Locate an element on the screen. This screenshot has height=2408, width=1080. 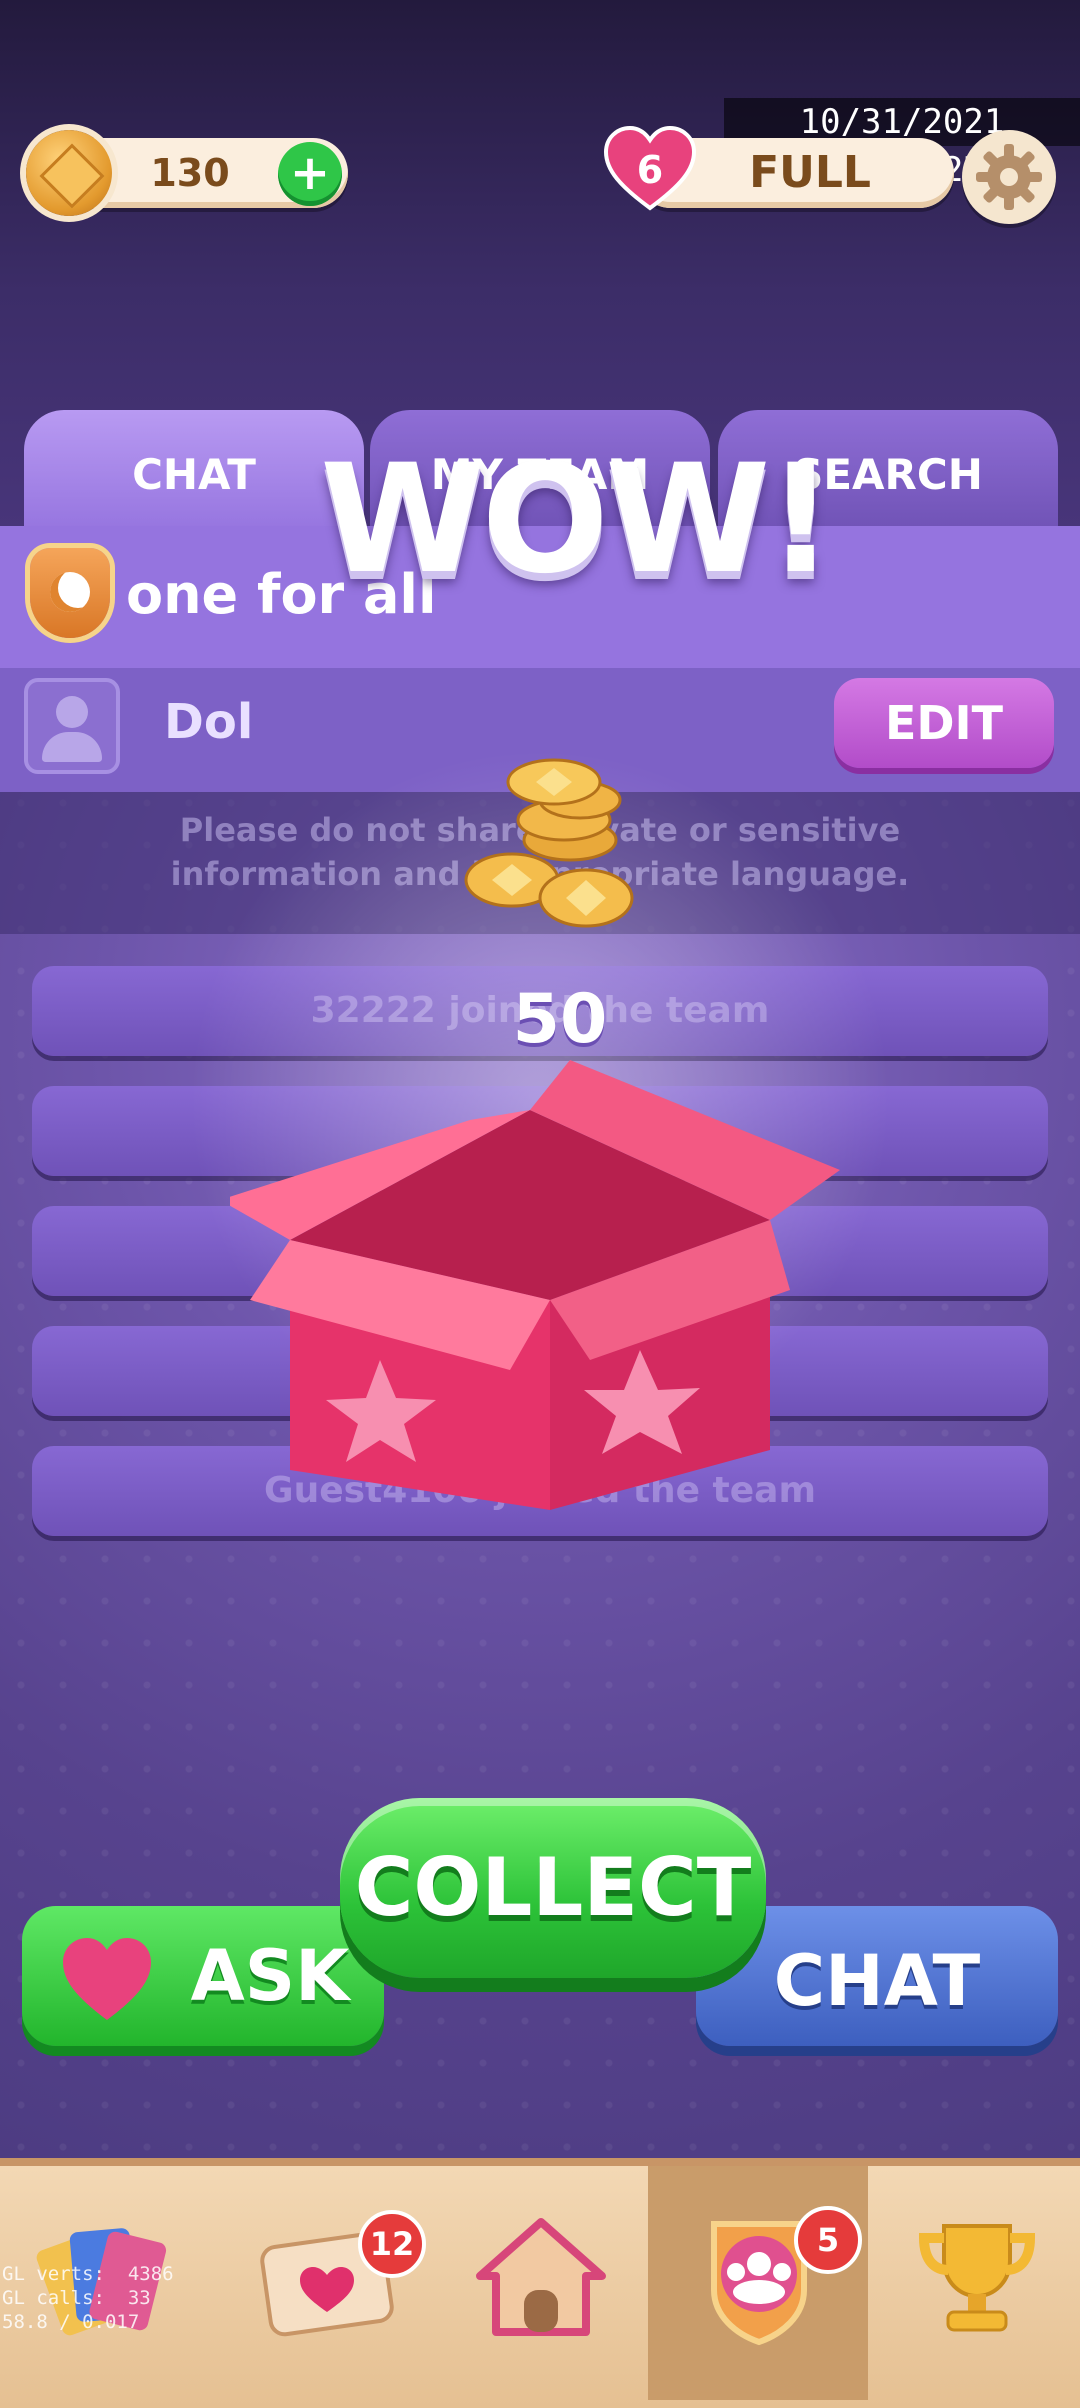
coin-icon is located at coordinates (69, 173).